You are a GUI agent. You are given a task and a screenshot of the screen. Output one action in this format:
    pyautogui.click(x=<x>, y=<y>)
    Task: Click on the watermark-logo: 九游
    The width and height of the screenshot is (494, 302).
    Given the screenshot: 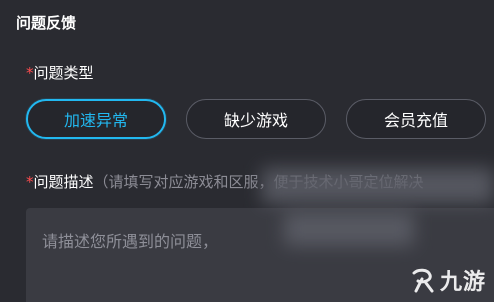 What is the action you would take?
    pyautogui.click(x=447, y=280)
    